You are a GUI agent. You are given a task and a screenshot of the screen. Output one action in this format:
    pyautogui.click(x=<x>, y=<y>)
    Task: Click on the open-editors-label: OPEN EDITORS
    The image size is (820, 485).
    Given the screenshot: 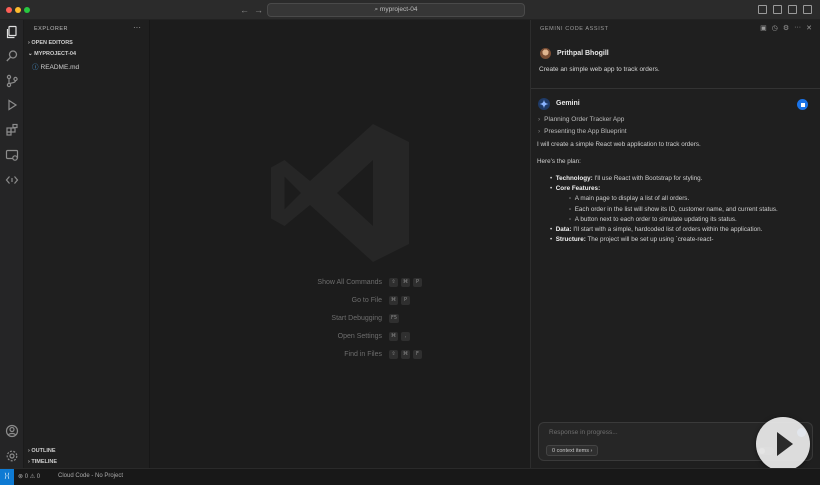 What is the action you would take?
    pyautogui.click(x=52, y=43)
    